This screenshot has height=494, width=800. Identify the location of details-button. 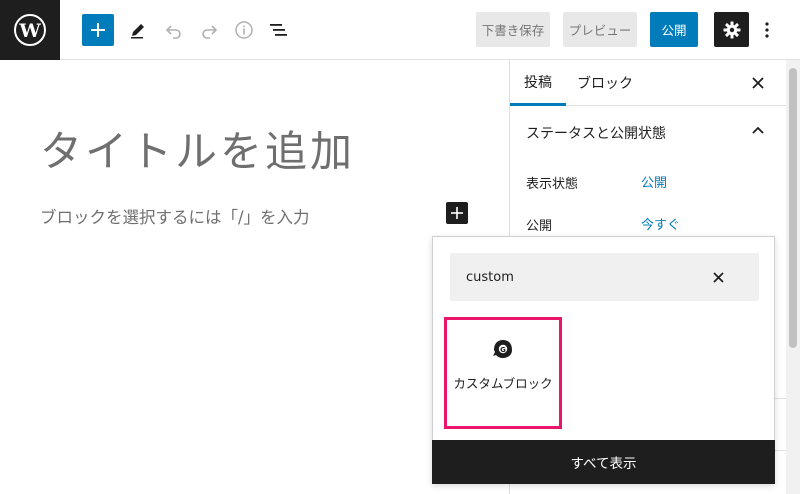
(244, 30).